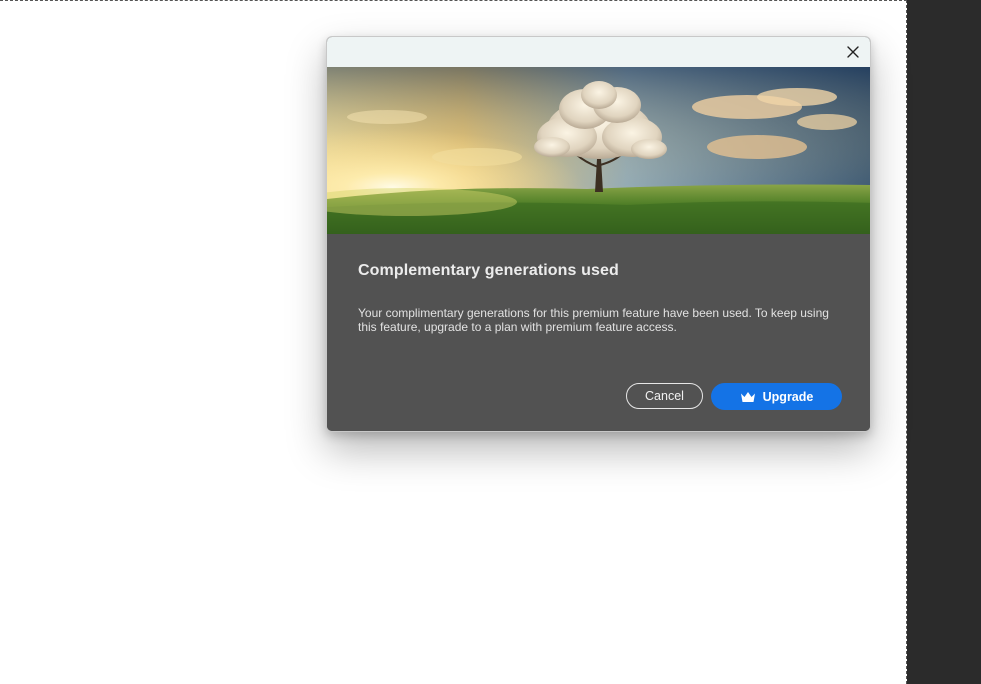 The height and width of the screenshot is (684, 981). I want to click on dialog-titlebar, so click(598, 52).